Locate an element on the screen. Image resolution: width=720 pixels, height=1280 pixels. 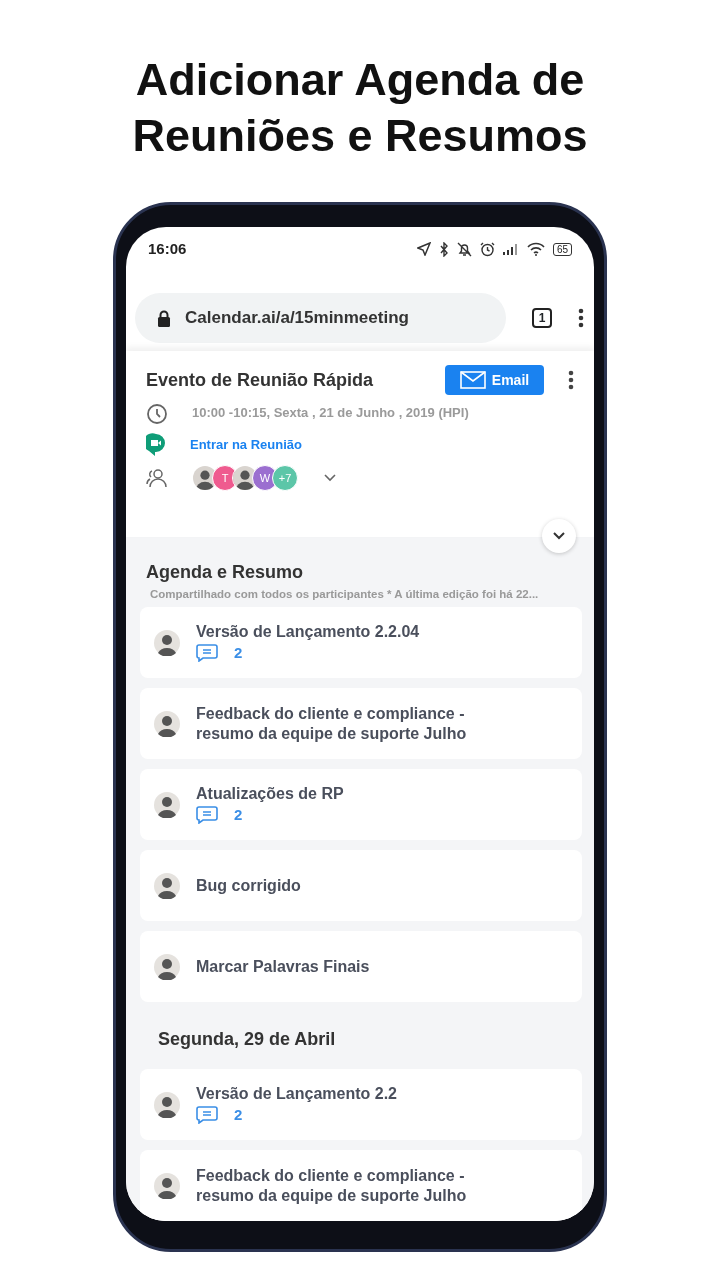
agenda-item-title: Bug corrigido is located at coordinates (248, 885).